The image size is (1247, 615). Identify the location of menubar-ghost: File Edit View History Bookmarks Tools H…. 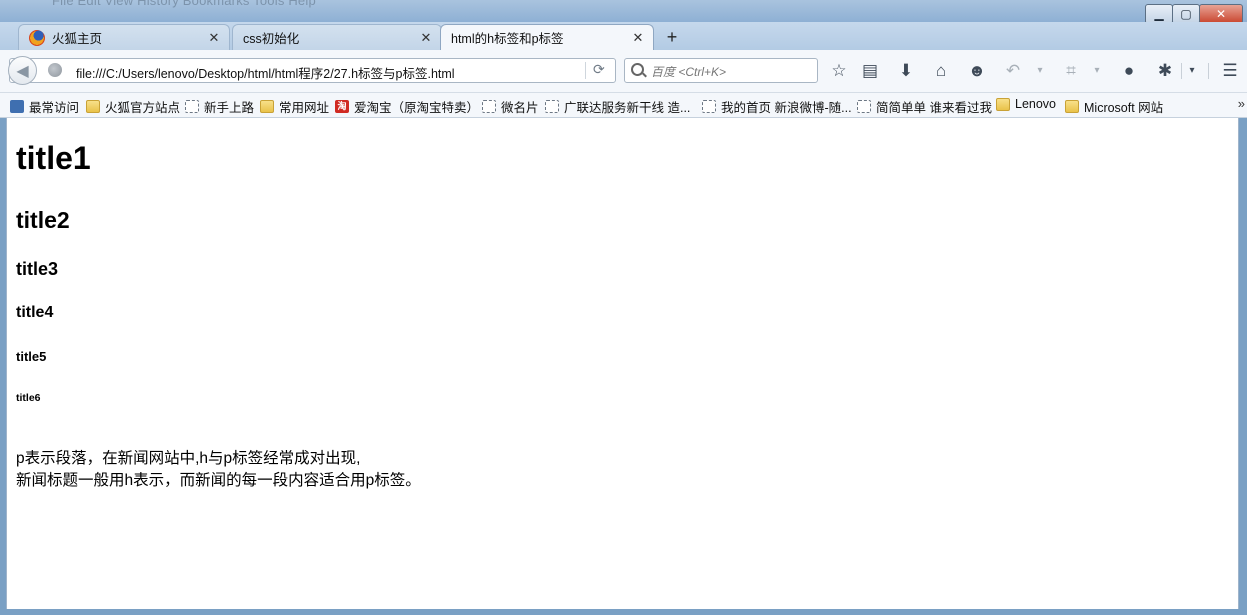
(184, 4).